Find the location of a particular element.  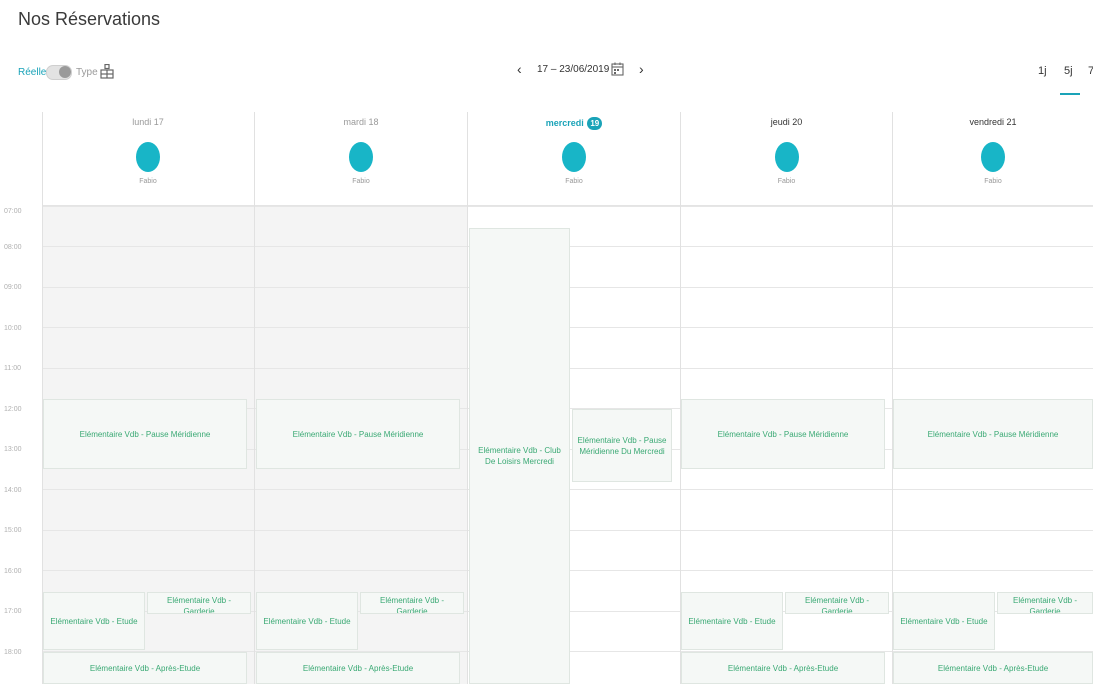

calendar-settings-icon is located at coordinates (107, 71).